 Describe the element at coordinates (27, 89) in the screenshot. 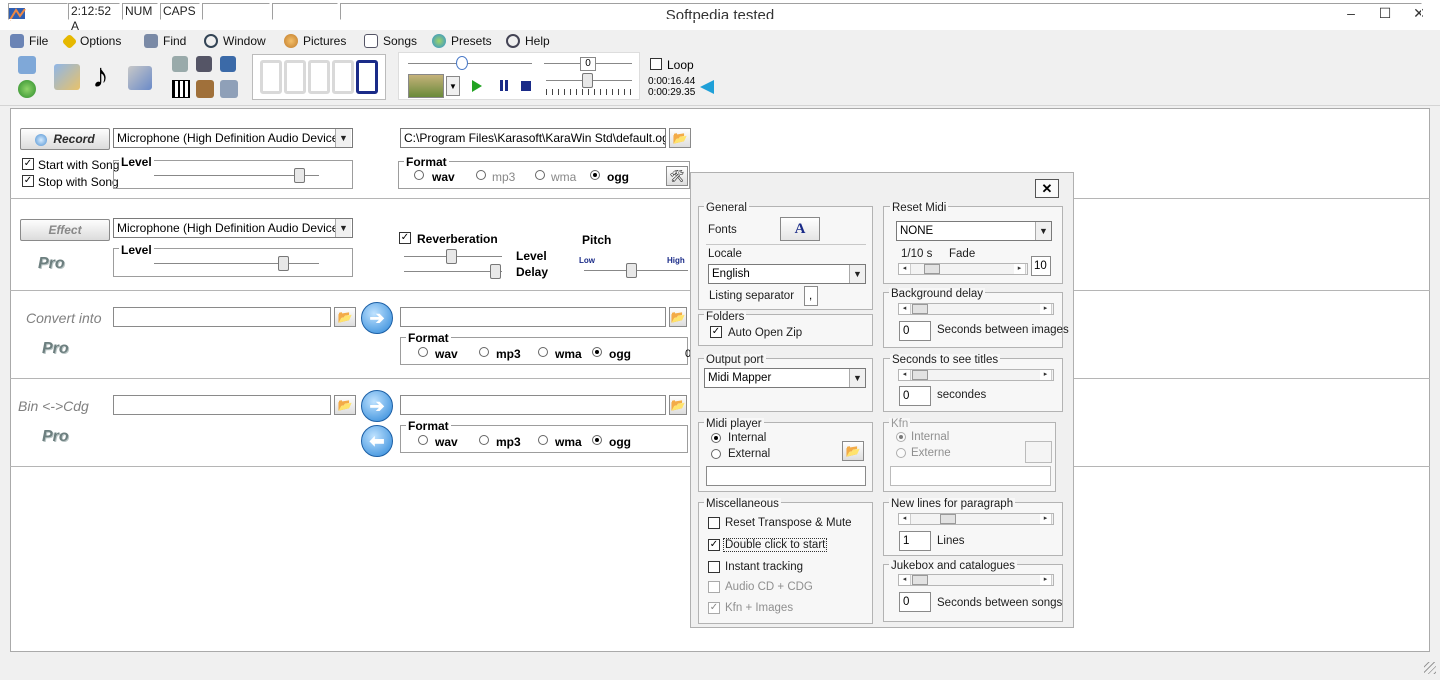

I see `refresh-icon` at that location.